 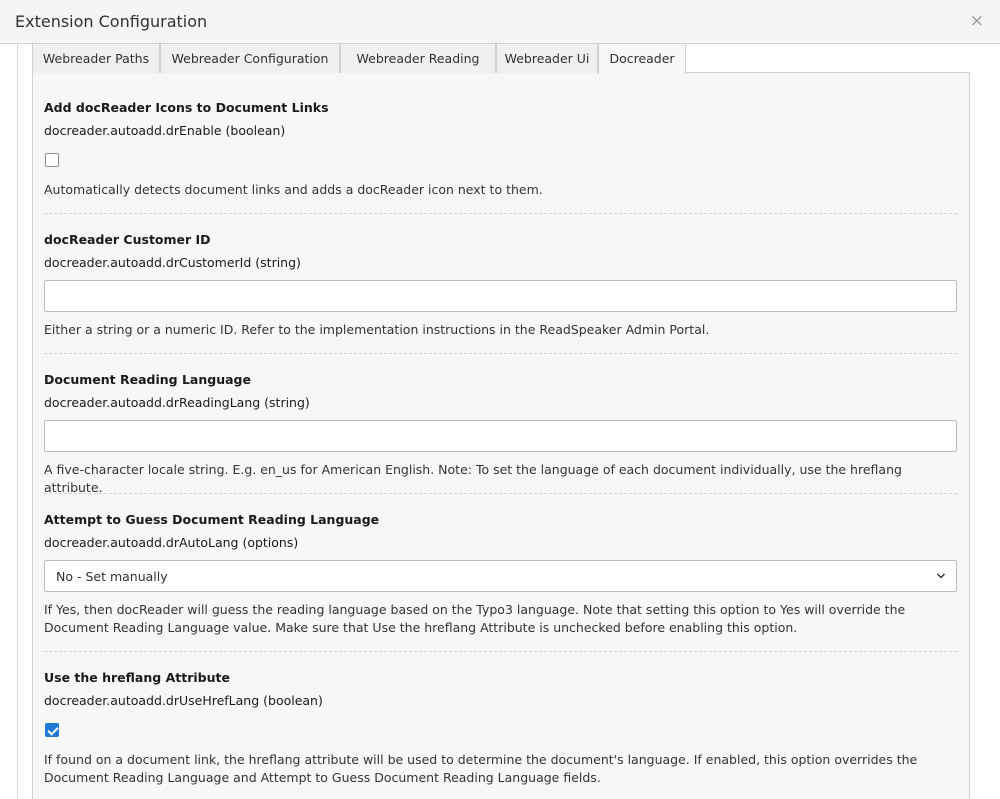 What do you see at coordinates (500, 436) in the screenshot?
I see `dr-reading-lang-input` at bounding box center [500, 436].